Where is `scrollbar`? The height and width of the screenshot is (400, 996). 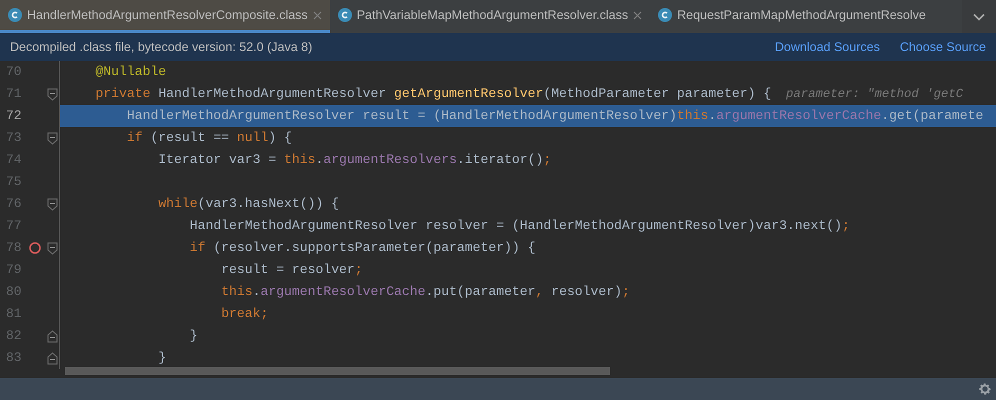 scrollbar is located at coordinates (337, 371).